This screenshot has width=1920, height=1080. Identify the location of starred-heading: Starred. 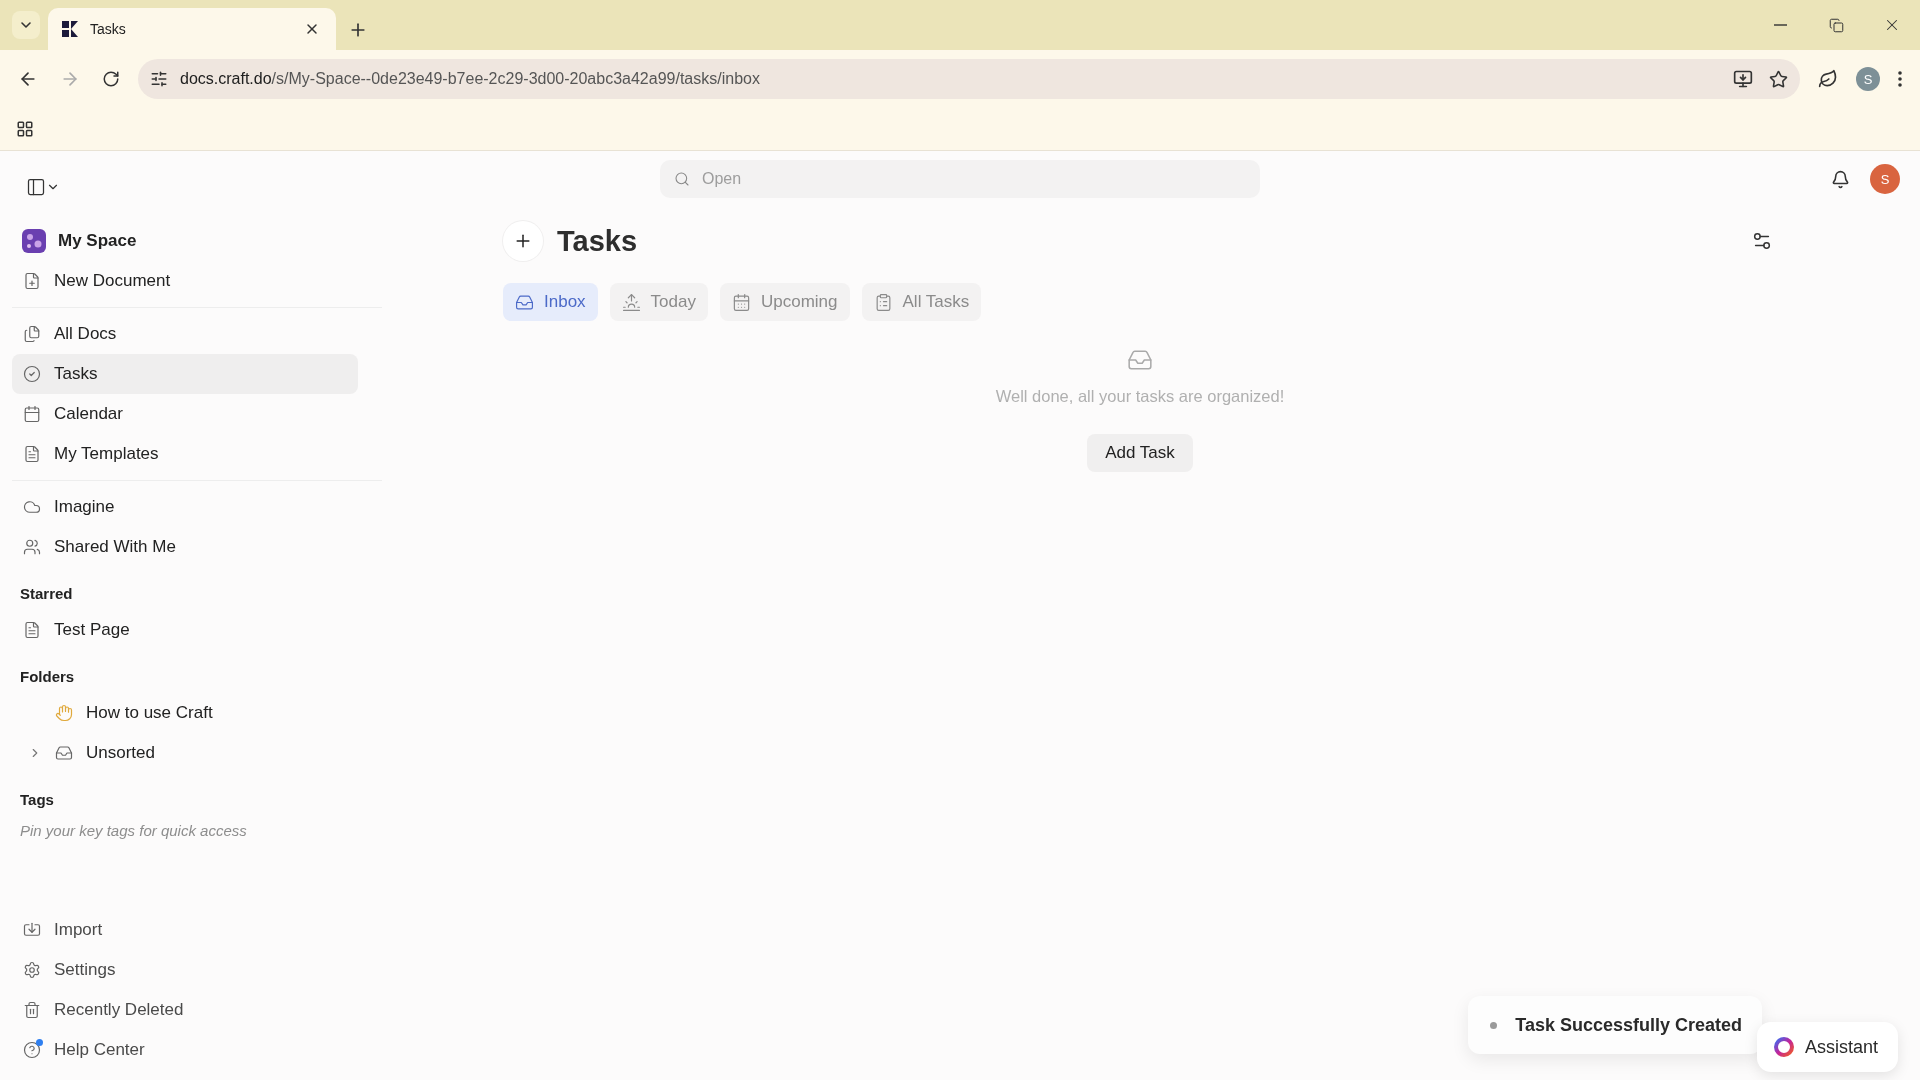
(46, 594).